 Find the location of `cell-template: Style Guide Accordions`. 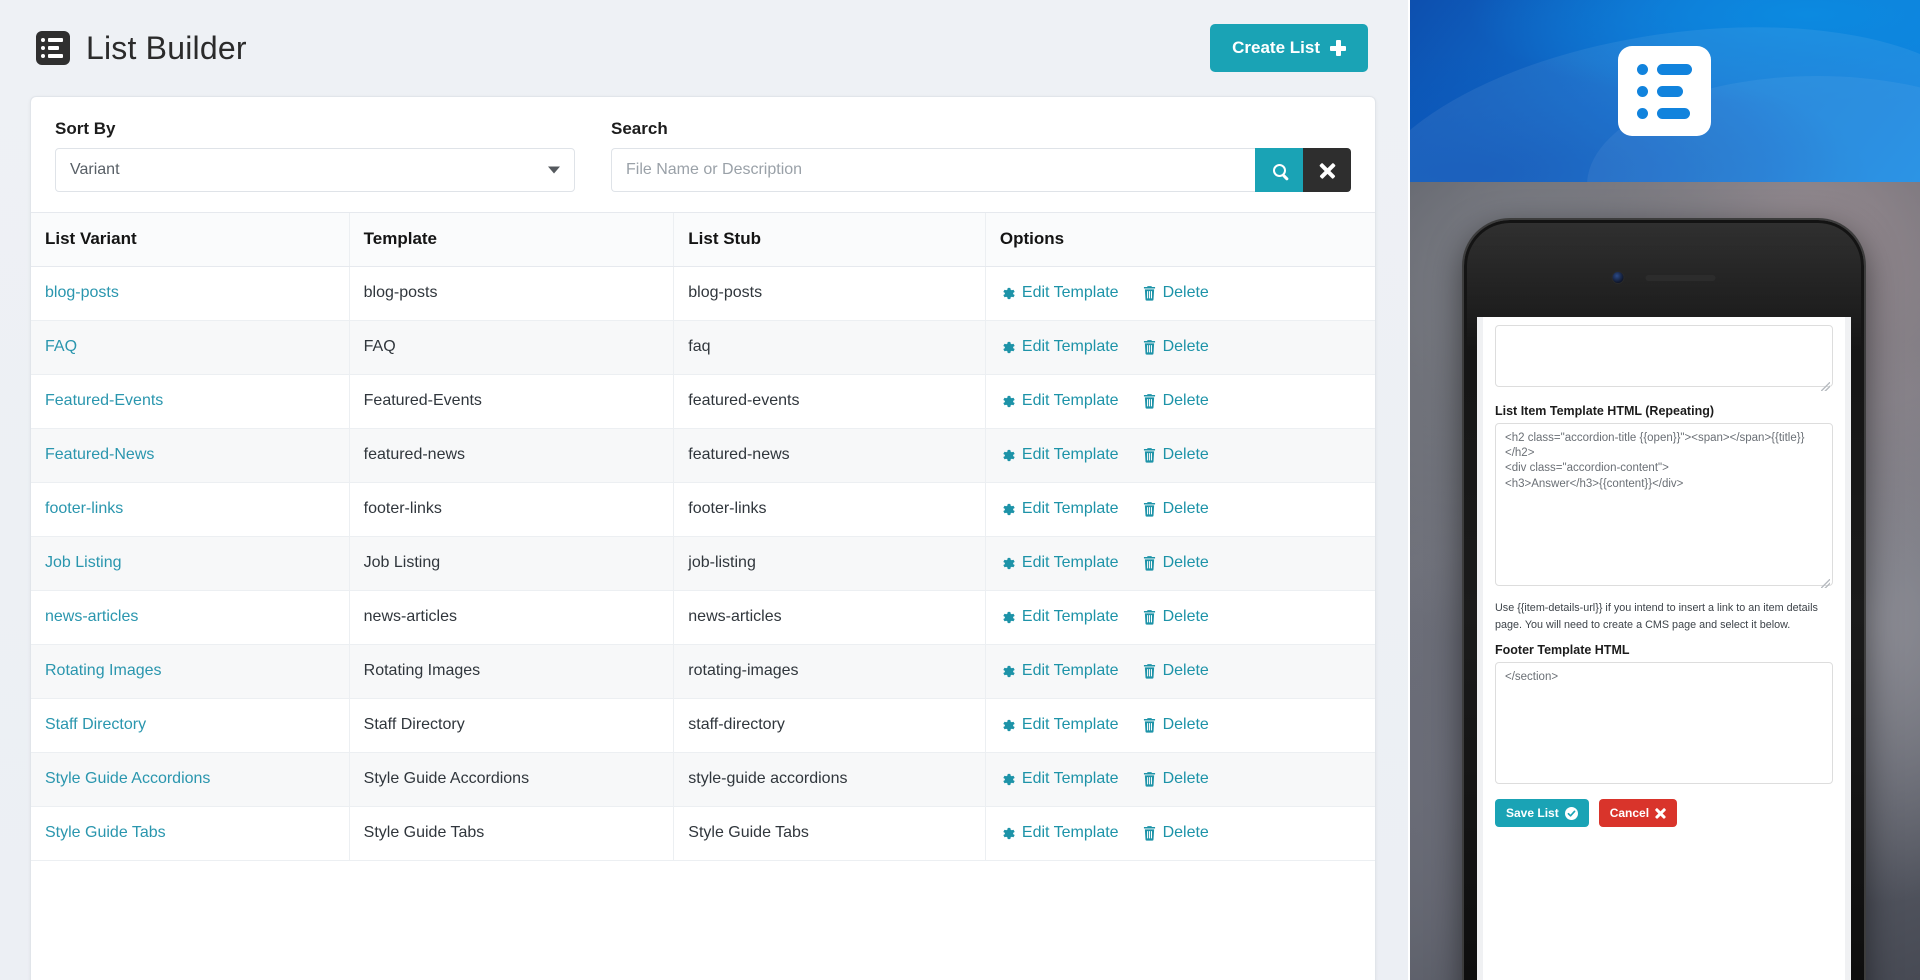

cell-template: Style Guide Accordions is located at coordinates (512, 779).